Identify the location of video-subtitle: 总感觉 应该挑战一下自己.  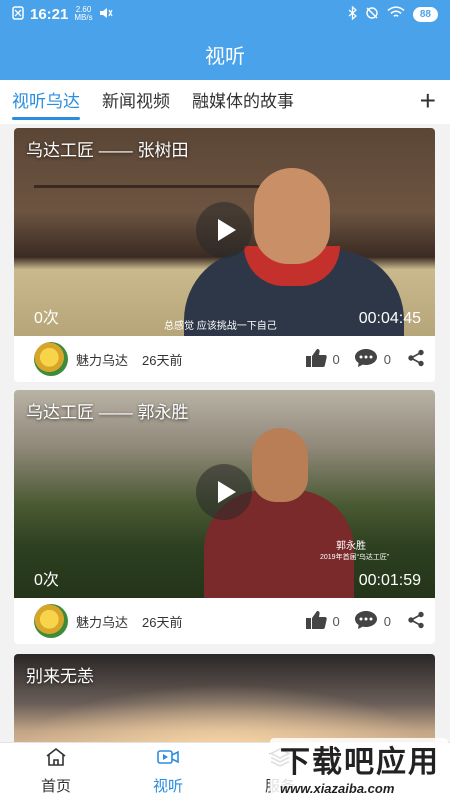
(220, 326).